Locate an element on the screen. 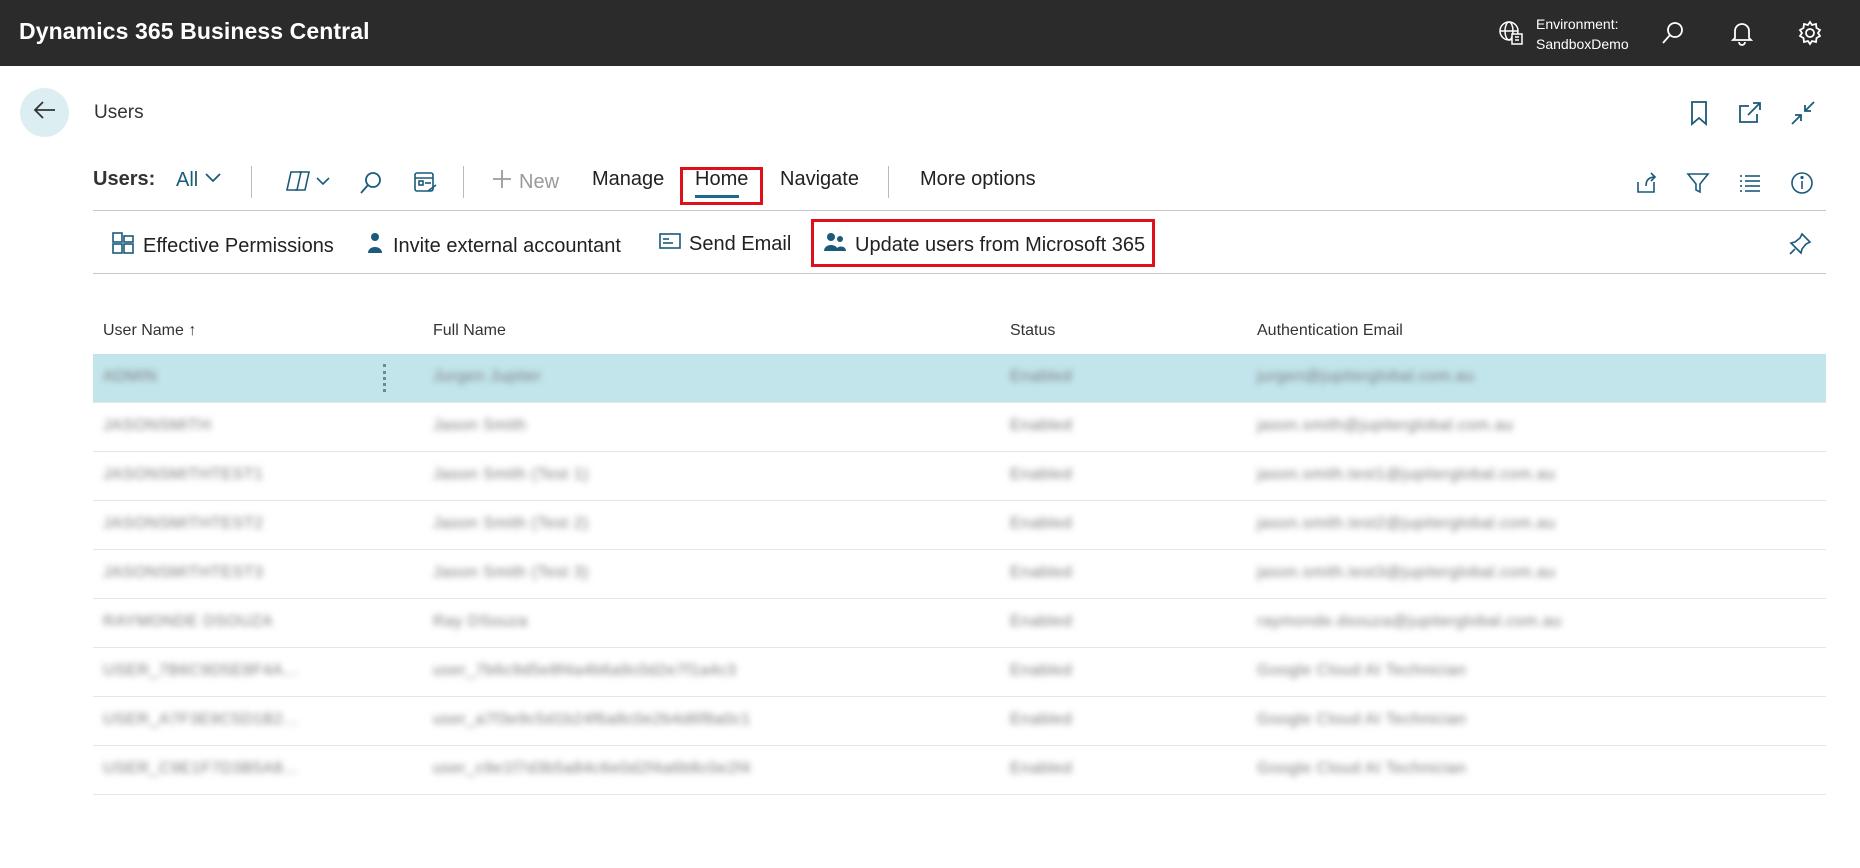 This screenshot has width=1860, height=868. cell-authentication-email: jason.smith.test2@jupiterglobal.com.au is located at coordinates (1406, 523).